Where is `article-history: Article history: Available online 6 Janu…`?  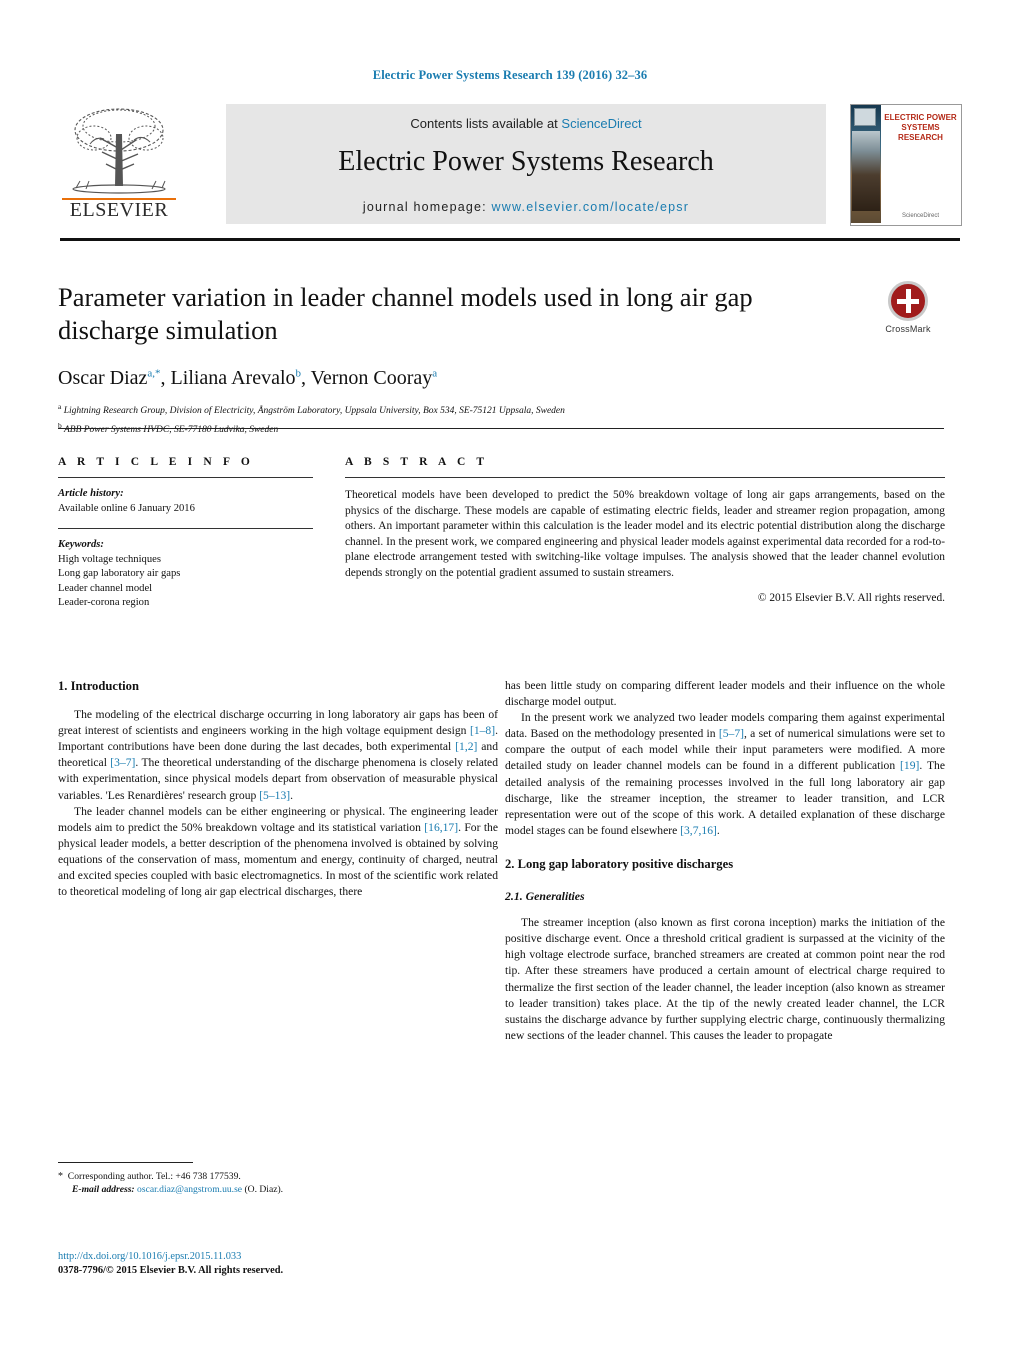
article-history: Article history: Available online 6 Janu… is located at coordinates (185, 501).